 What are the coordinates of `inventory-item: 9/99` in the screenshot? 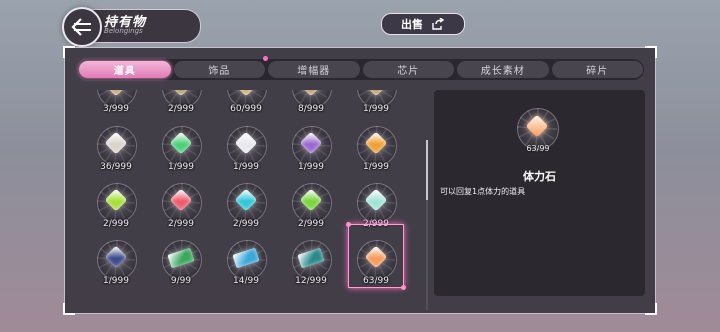 It's located at (181, 261).